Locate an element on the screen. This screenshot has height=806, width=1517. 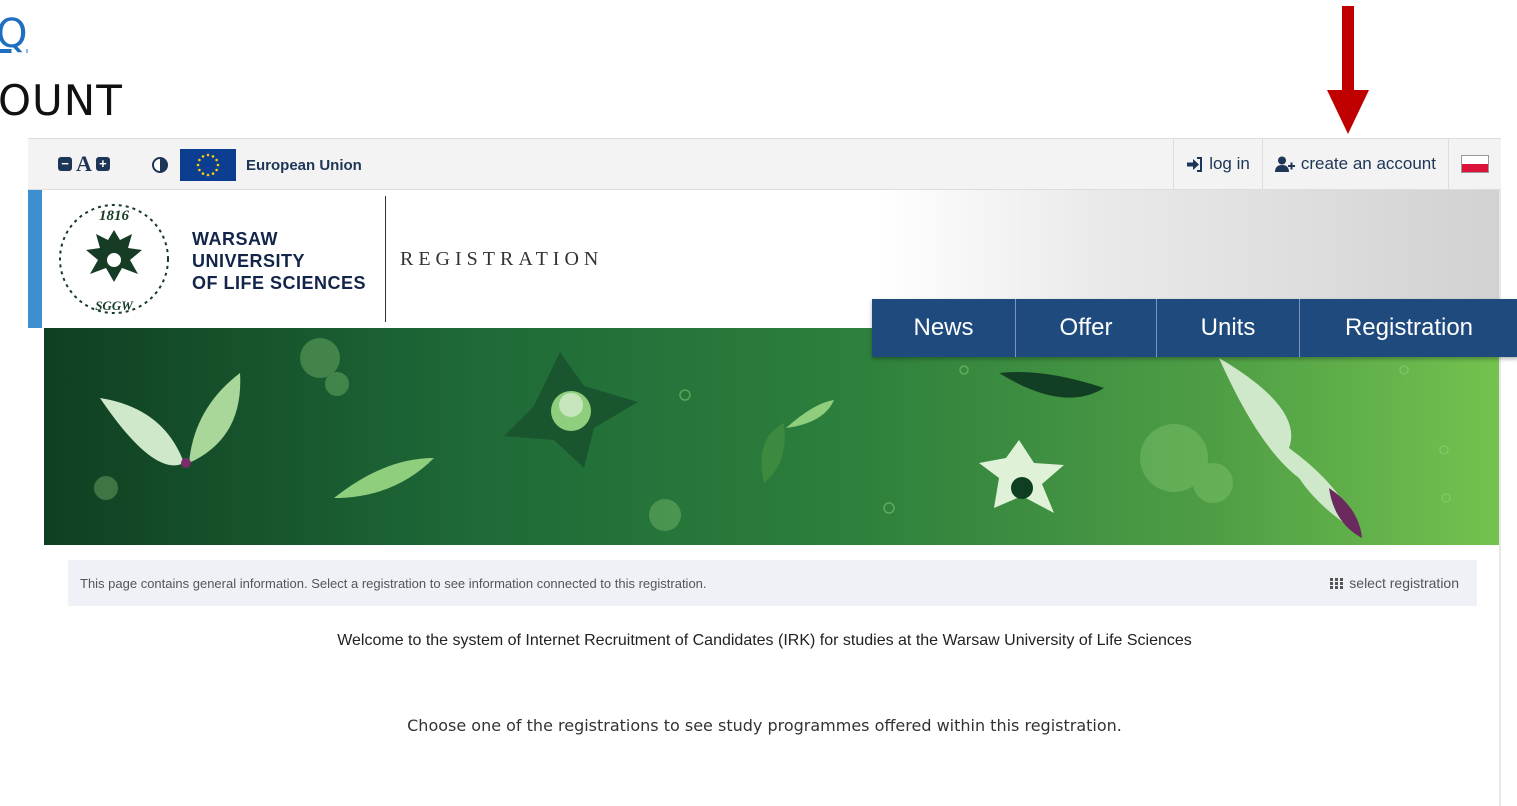
login-label: log in is located at coordinates (1229, 163).